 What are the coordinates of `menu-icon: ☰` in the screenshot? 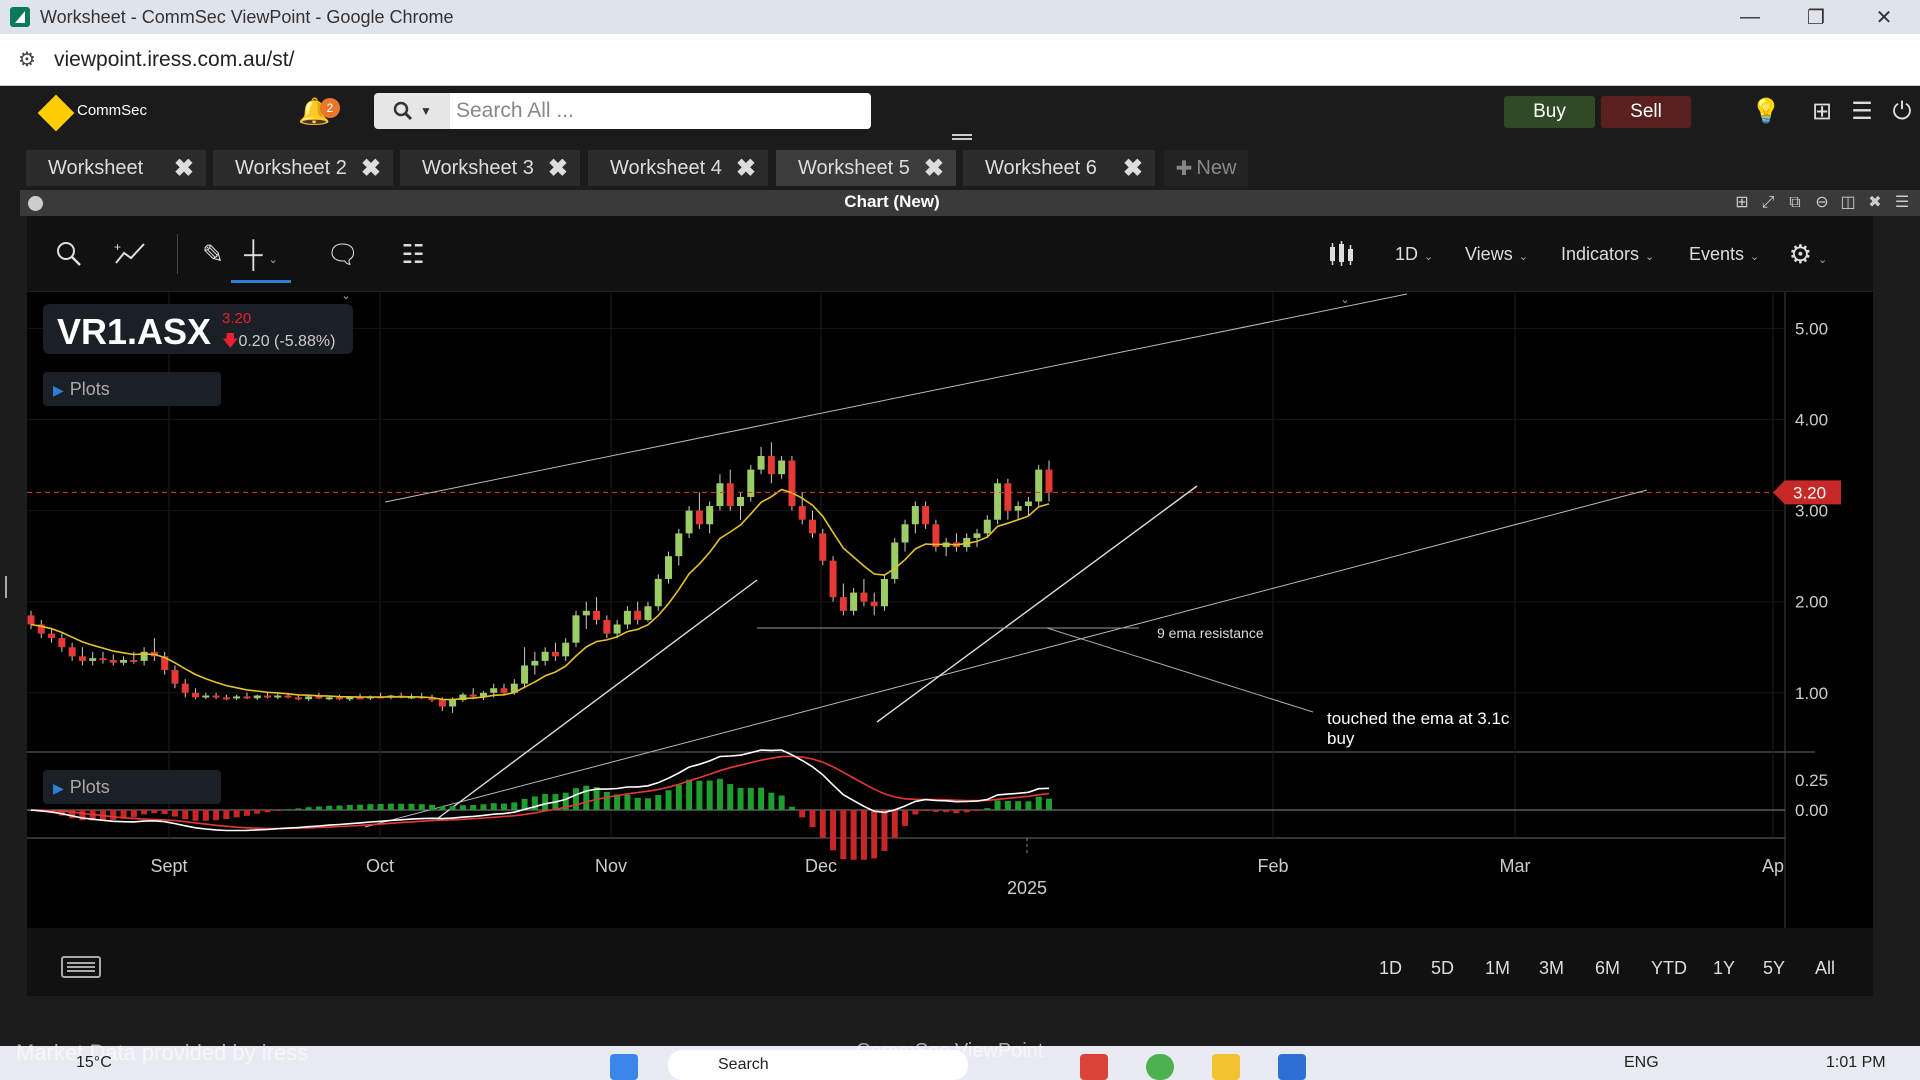 It's located at (1862, 112).